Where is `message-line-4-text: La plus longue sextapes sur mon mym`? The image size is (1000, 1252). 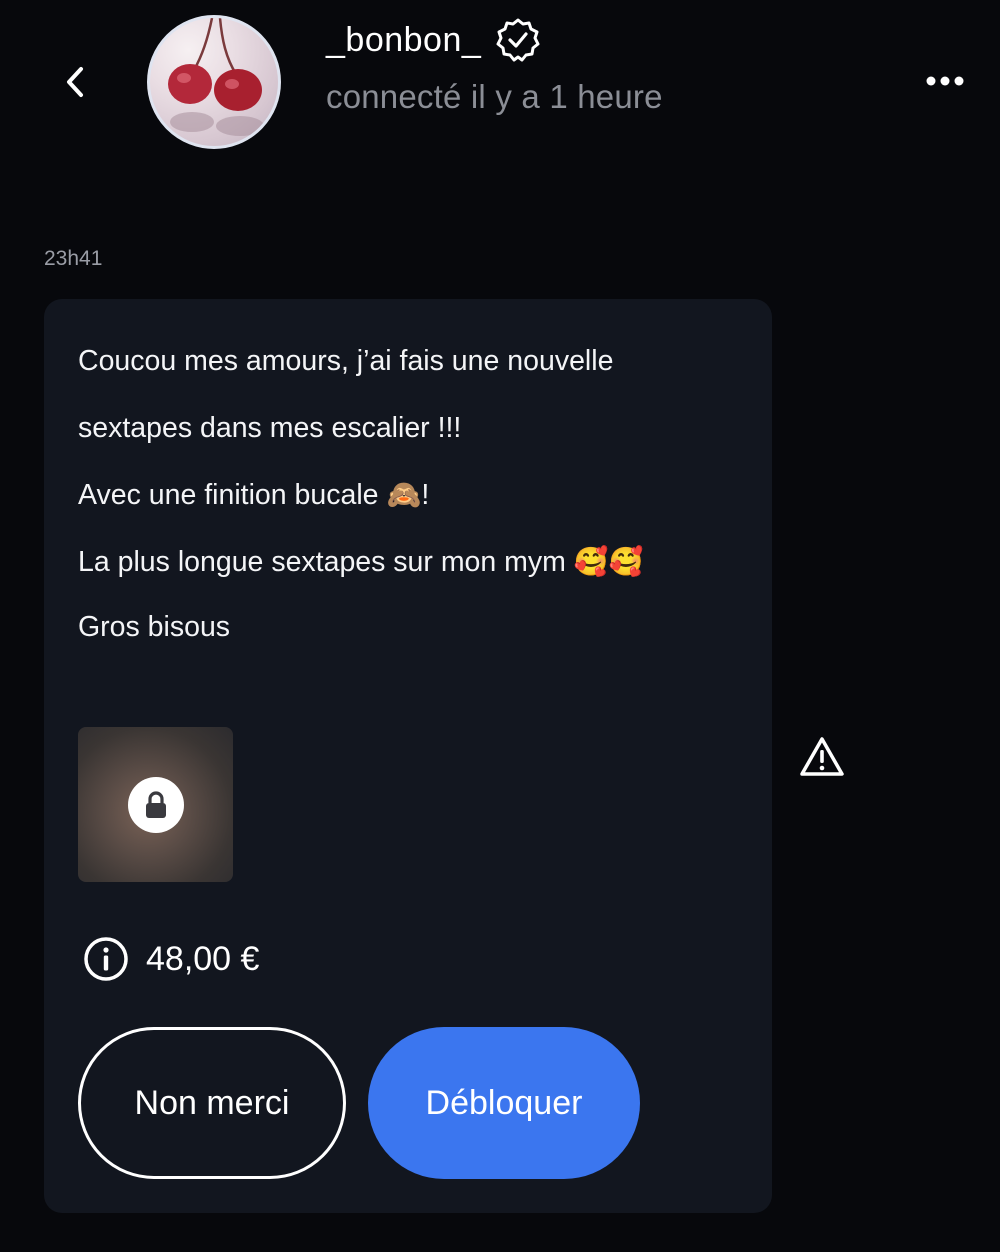 message-line-4-text: La plus longue sextapes sur mon mym is located at coordinates (326, 562).